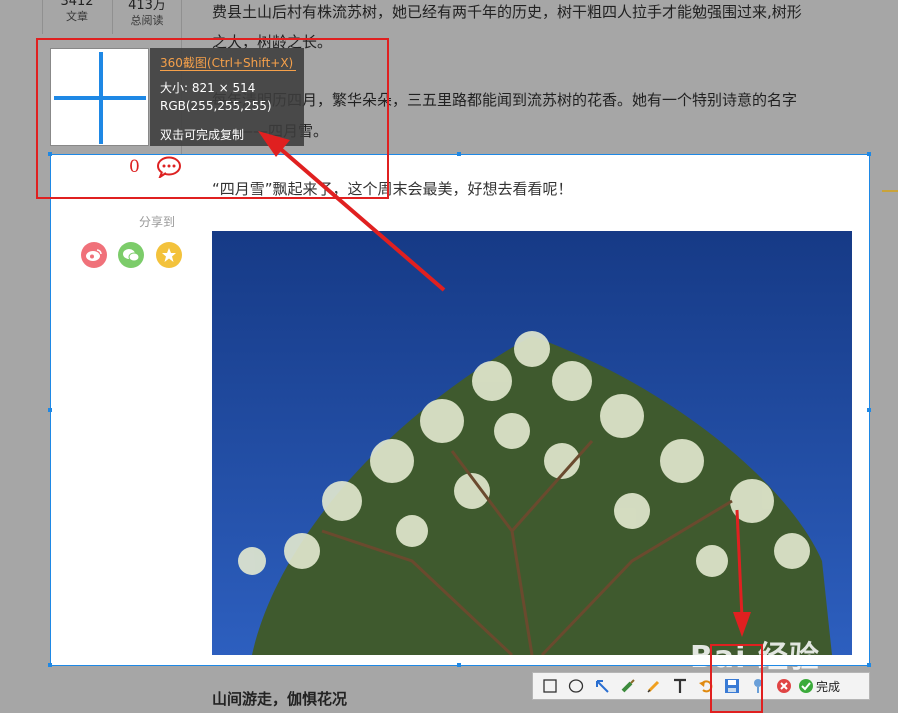 This screenshot has height=713, width=898. I want to click on text-tool-icon, so click(680, 686).